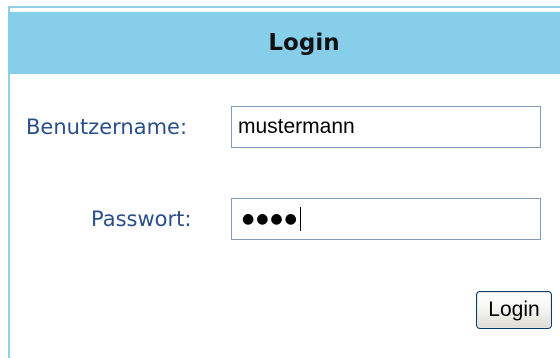 This screenshot has height=358, width=560. Describe the element at coordinates (107, 127) in the screenshot. I see `username-label: Benutzername:` at that location.